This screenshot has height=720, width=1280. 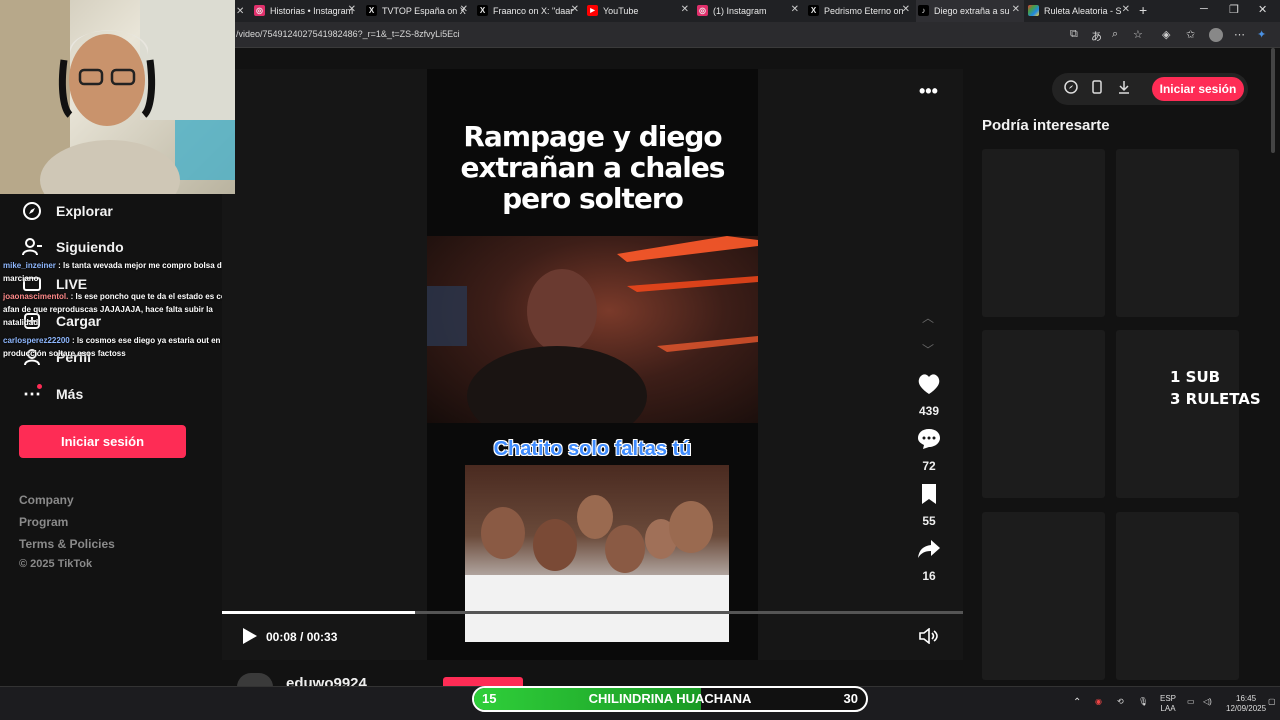 I want to click on footer-link-program: Program, so click(x=43, y=522).